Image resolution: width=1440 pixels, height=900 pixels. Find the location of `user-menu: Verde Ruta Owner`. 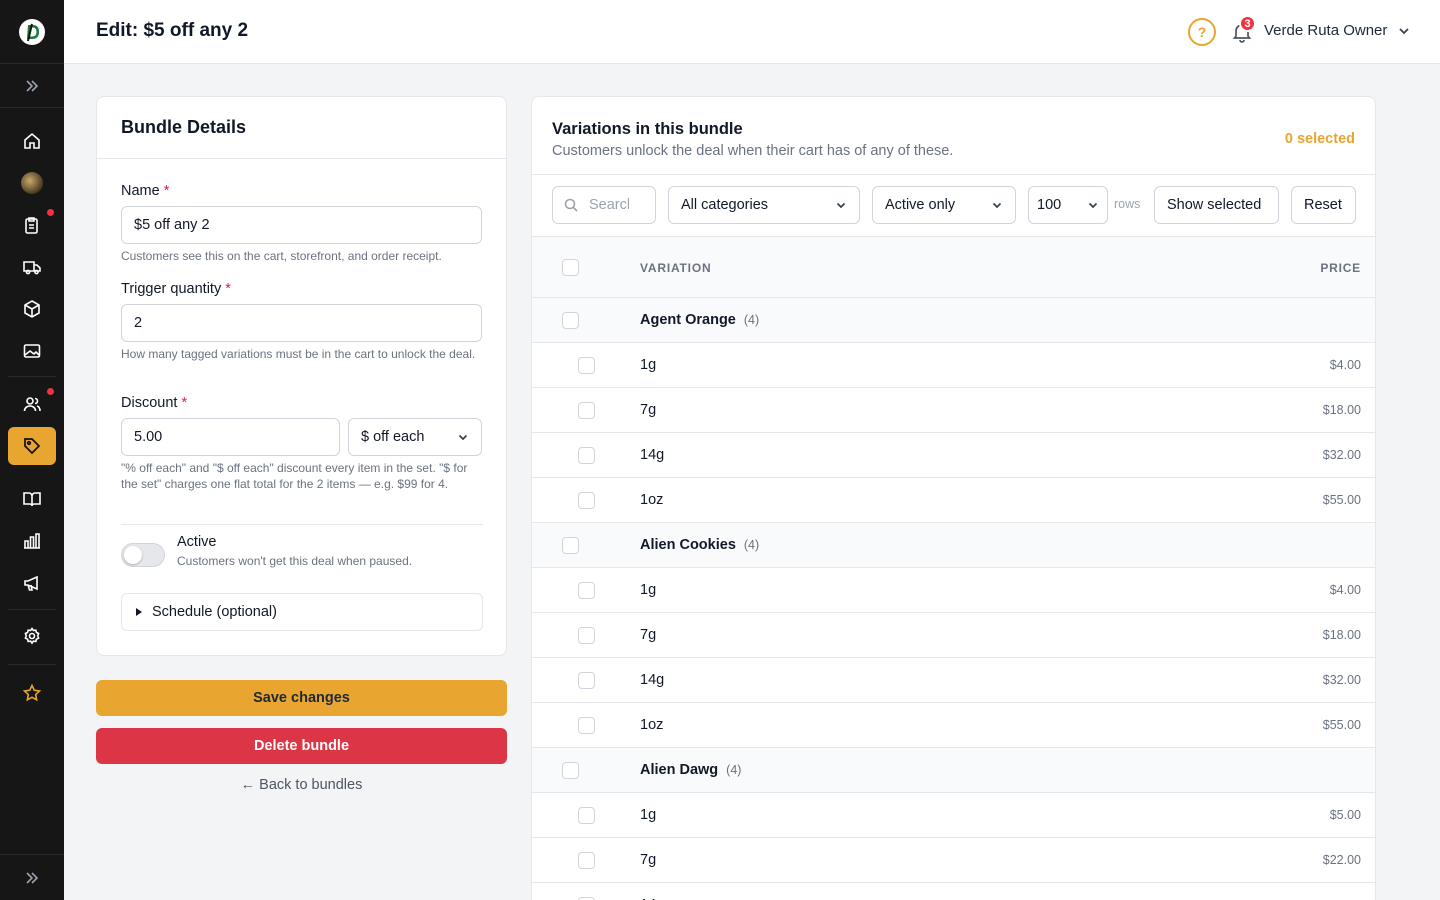

user-menu: Verde Ruta Owner is located at coordinates (1337, 30).